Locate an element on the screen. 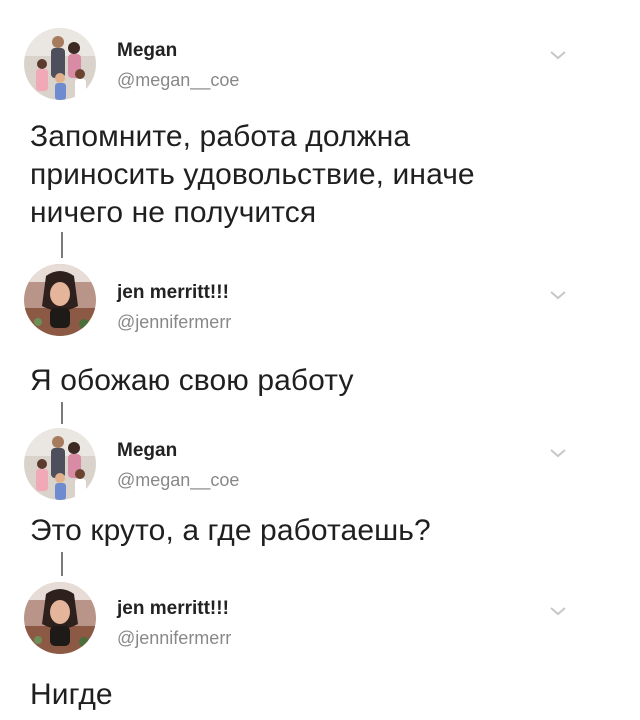 The image size is (640, 720). tweet-text-line: Это круто, а где работаешь? is located at coordinates (230, 530).